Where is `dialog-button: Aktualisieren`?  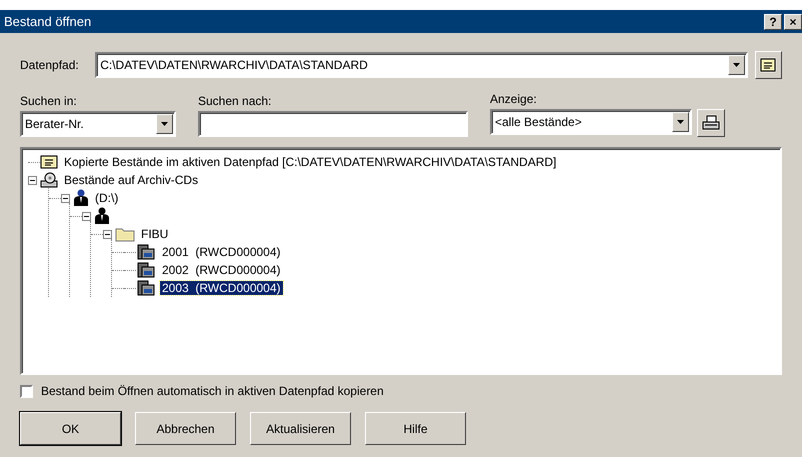
dialog-button: Aktualisieren is located at coordinates (300, 428).